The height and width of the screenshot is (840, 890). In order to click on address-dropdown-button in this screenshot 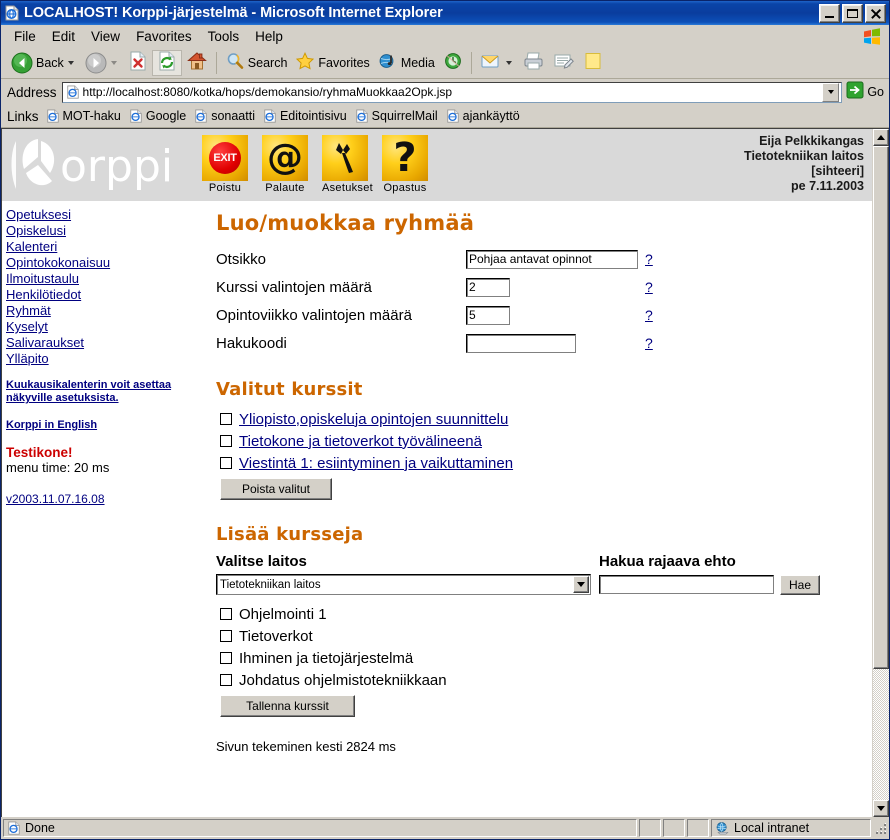, I will do `click(831, 92)`.